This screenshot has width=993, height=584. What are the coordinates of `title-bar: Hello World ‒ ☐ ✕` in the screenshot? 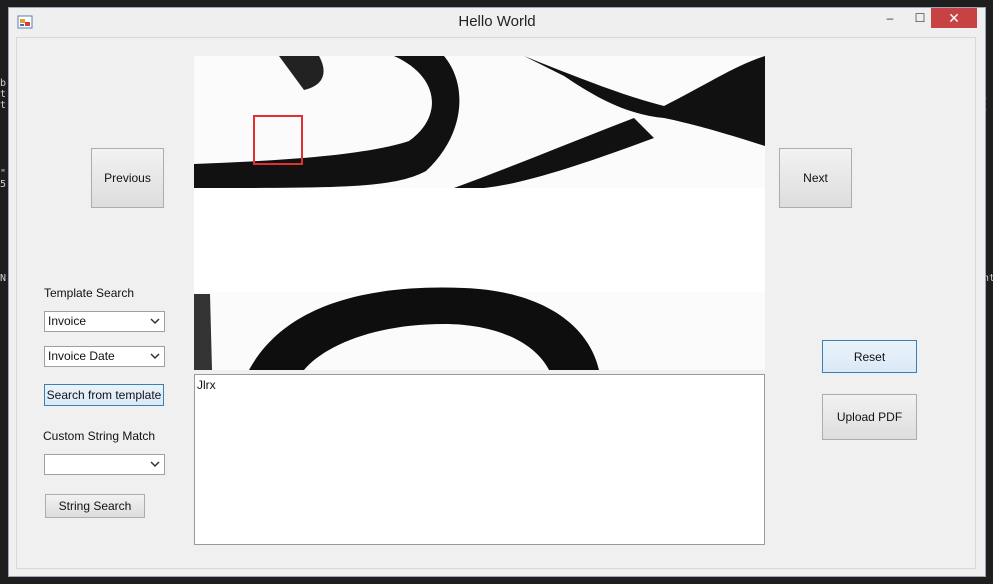 It's located at (497, 22).